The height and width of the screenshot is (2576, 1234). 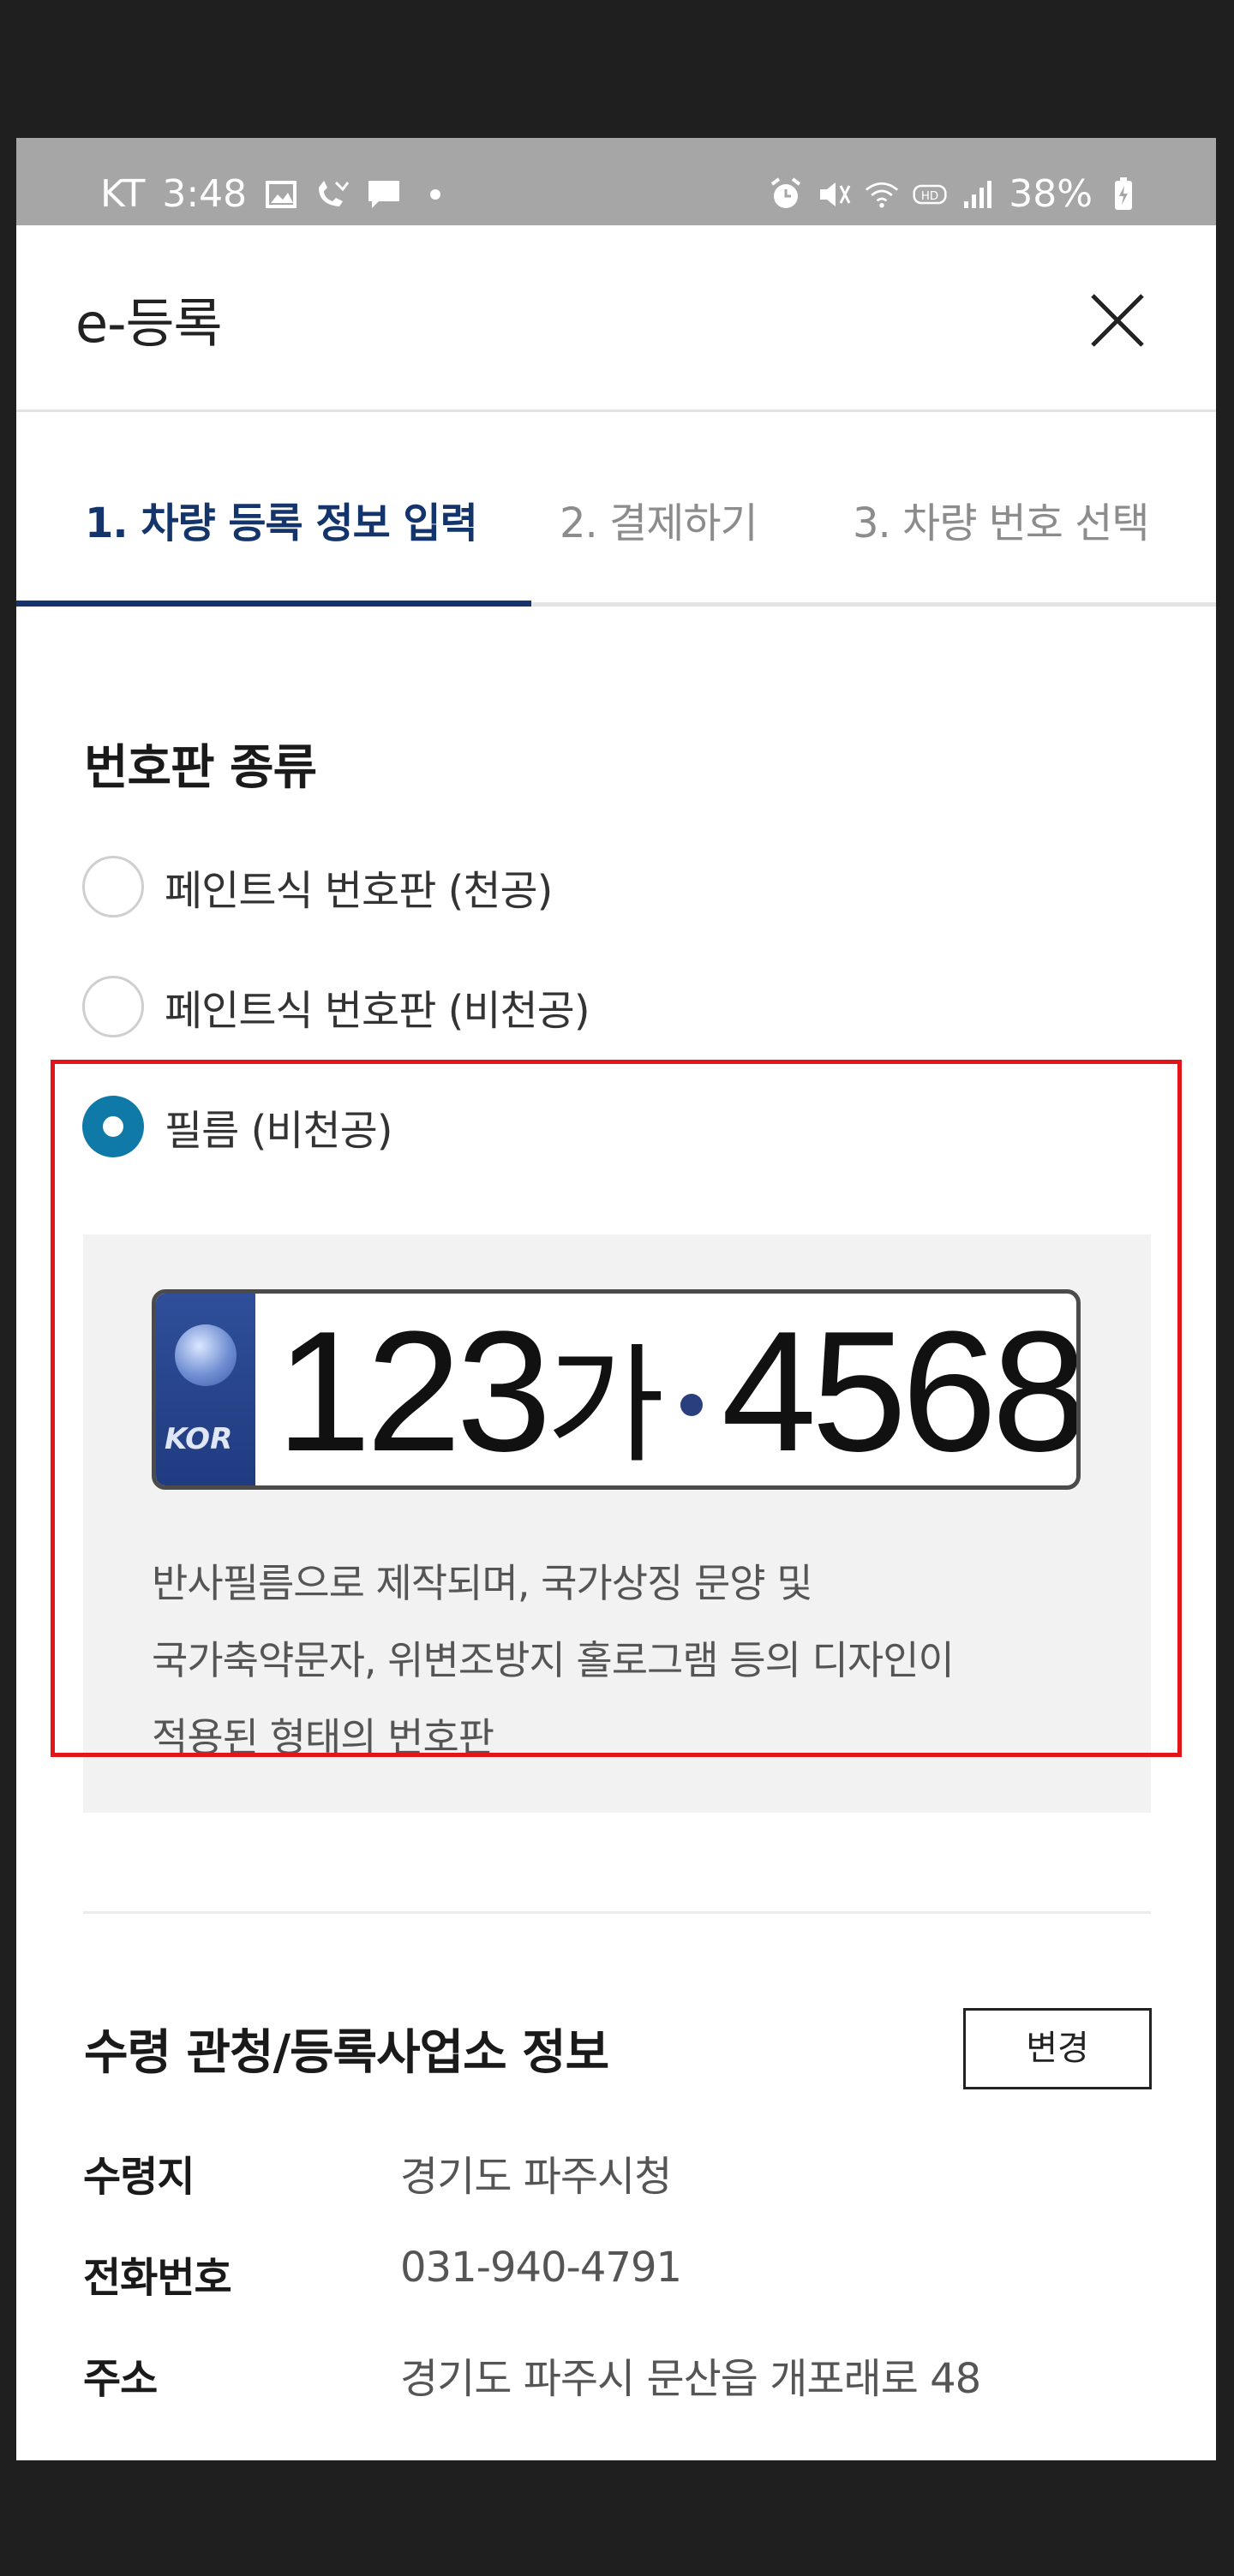 What do you see at coordinates (536, 2177) in the screenshot?
I see `info-value: 경기도 파주시청` at bounding box center [536, 2177].